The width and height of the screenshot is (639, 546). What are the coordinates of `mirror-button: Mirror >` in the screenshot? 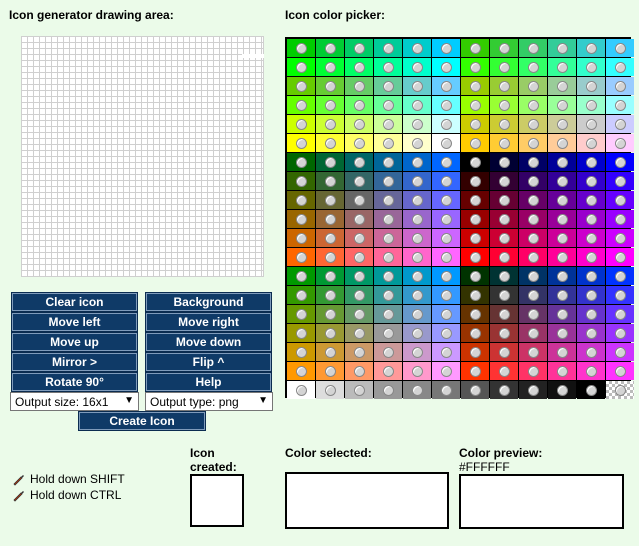 It's located at (74, 362).